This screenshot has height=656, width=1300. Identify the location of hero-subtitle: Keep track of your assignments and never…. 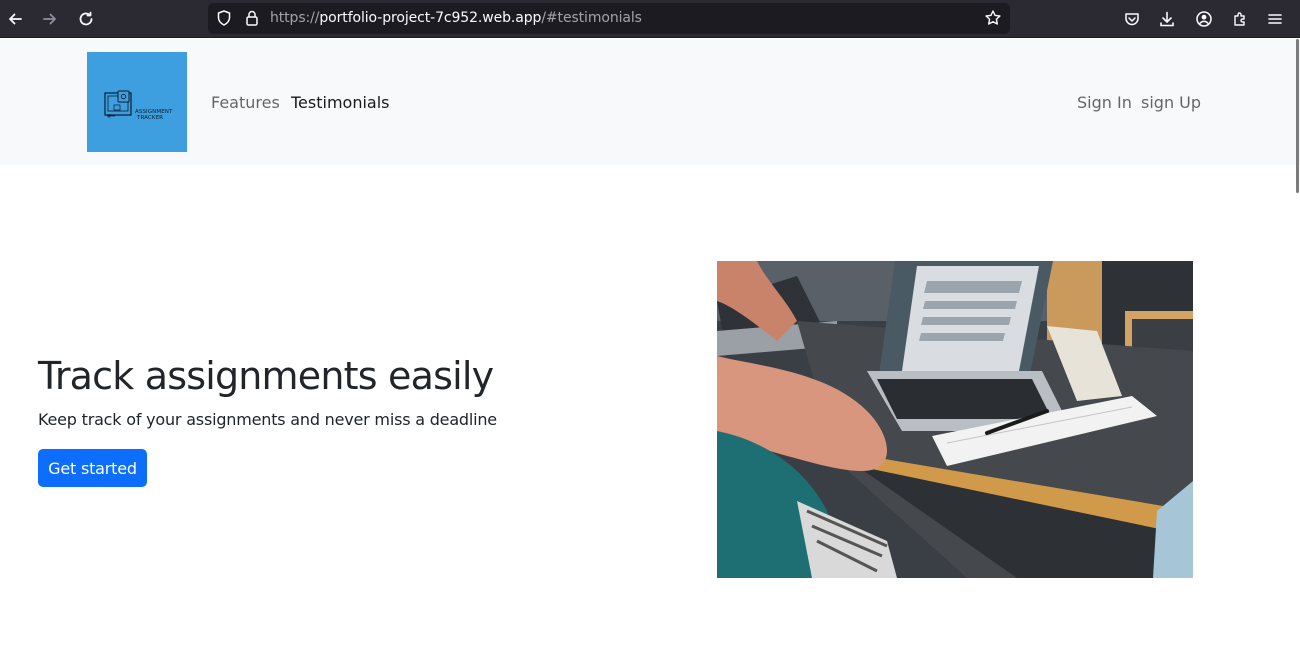
(267, 419).